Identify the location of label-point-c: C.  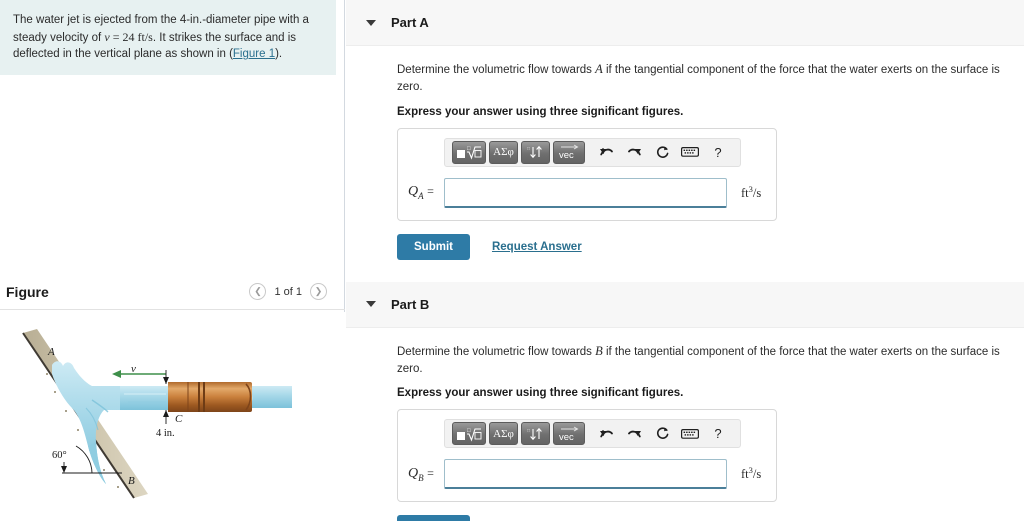
(179, 419).